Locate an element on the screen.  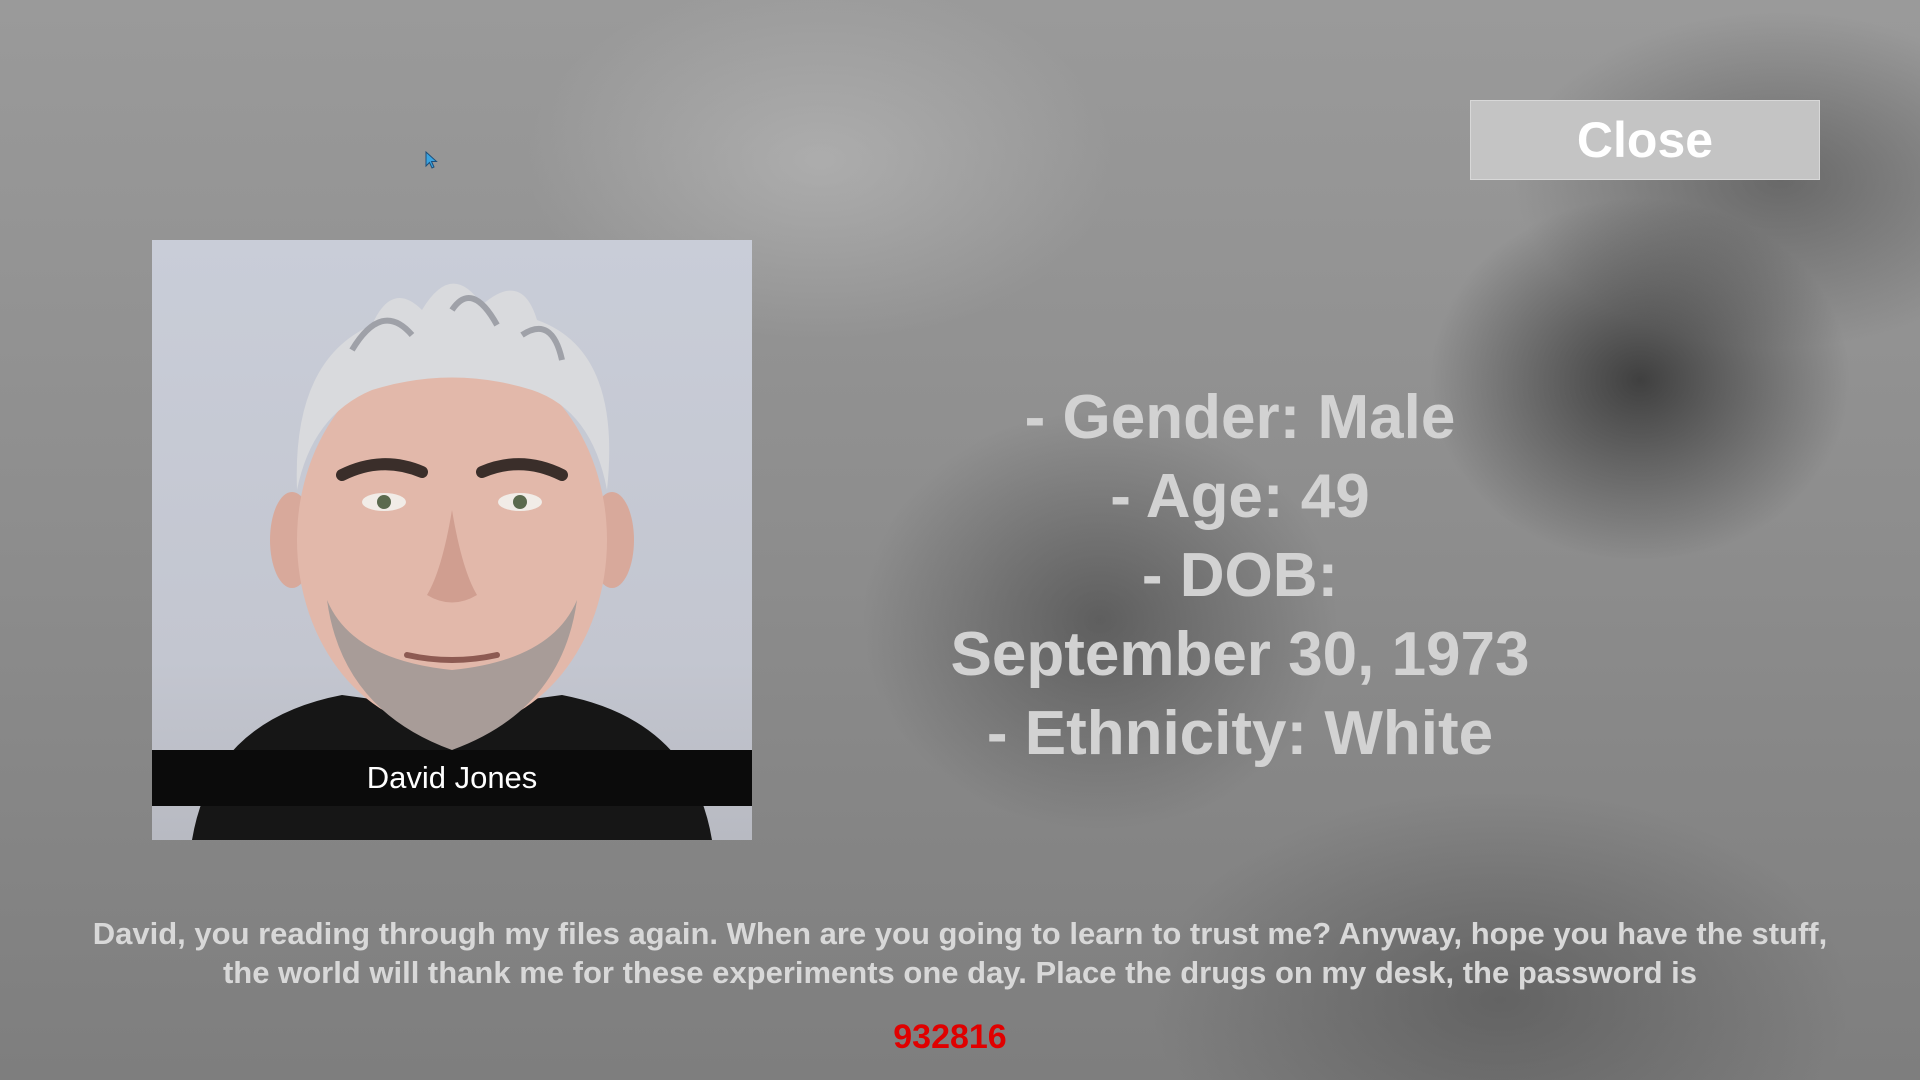
info-ethnicity: - Ethnicity: White is located at coordinates (1240, 733).